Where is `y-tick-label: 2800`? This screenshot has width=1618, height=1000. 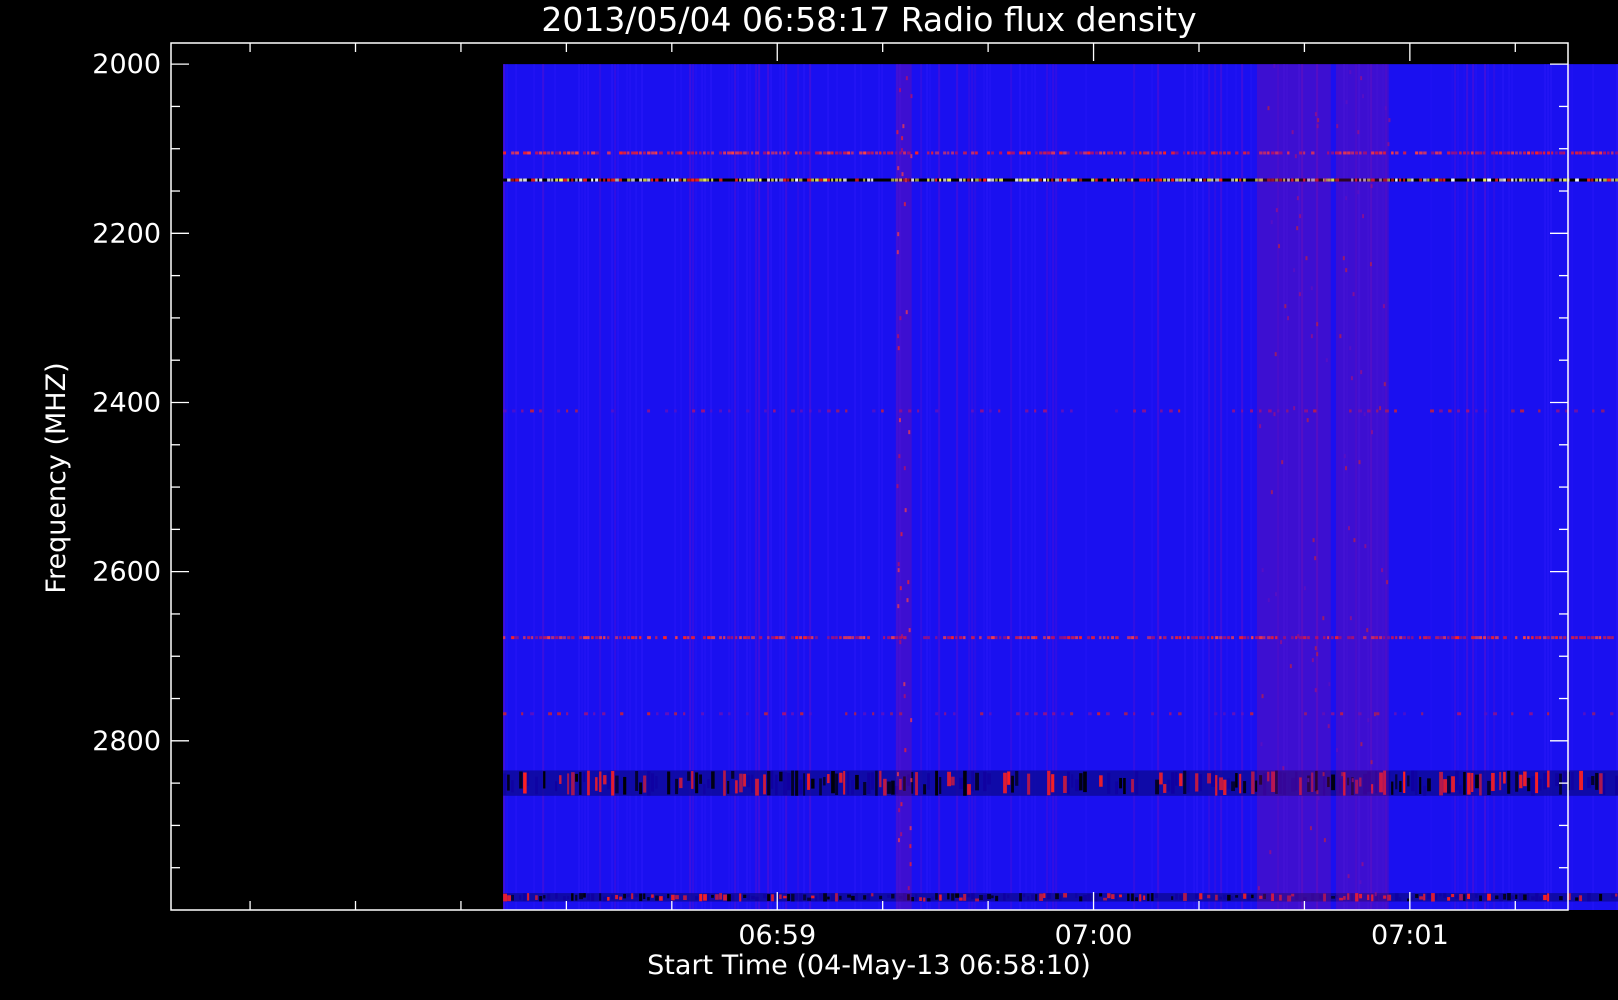 y-tick-label: 2800 is located at coordinates (126, 741).